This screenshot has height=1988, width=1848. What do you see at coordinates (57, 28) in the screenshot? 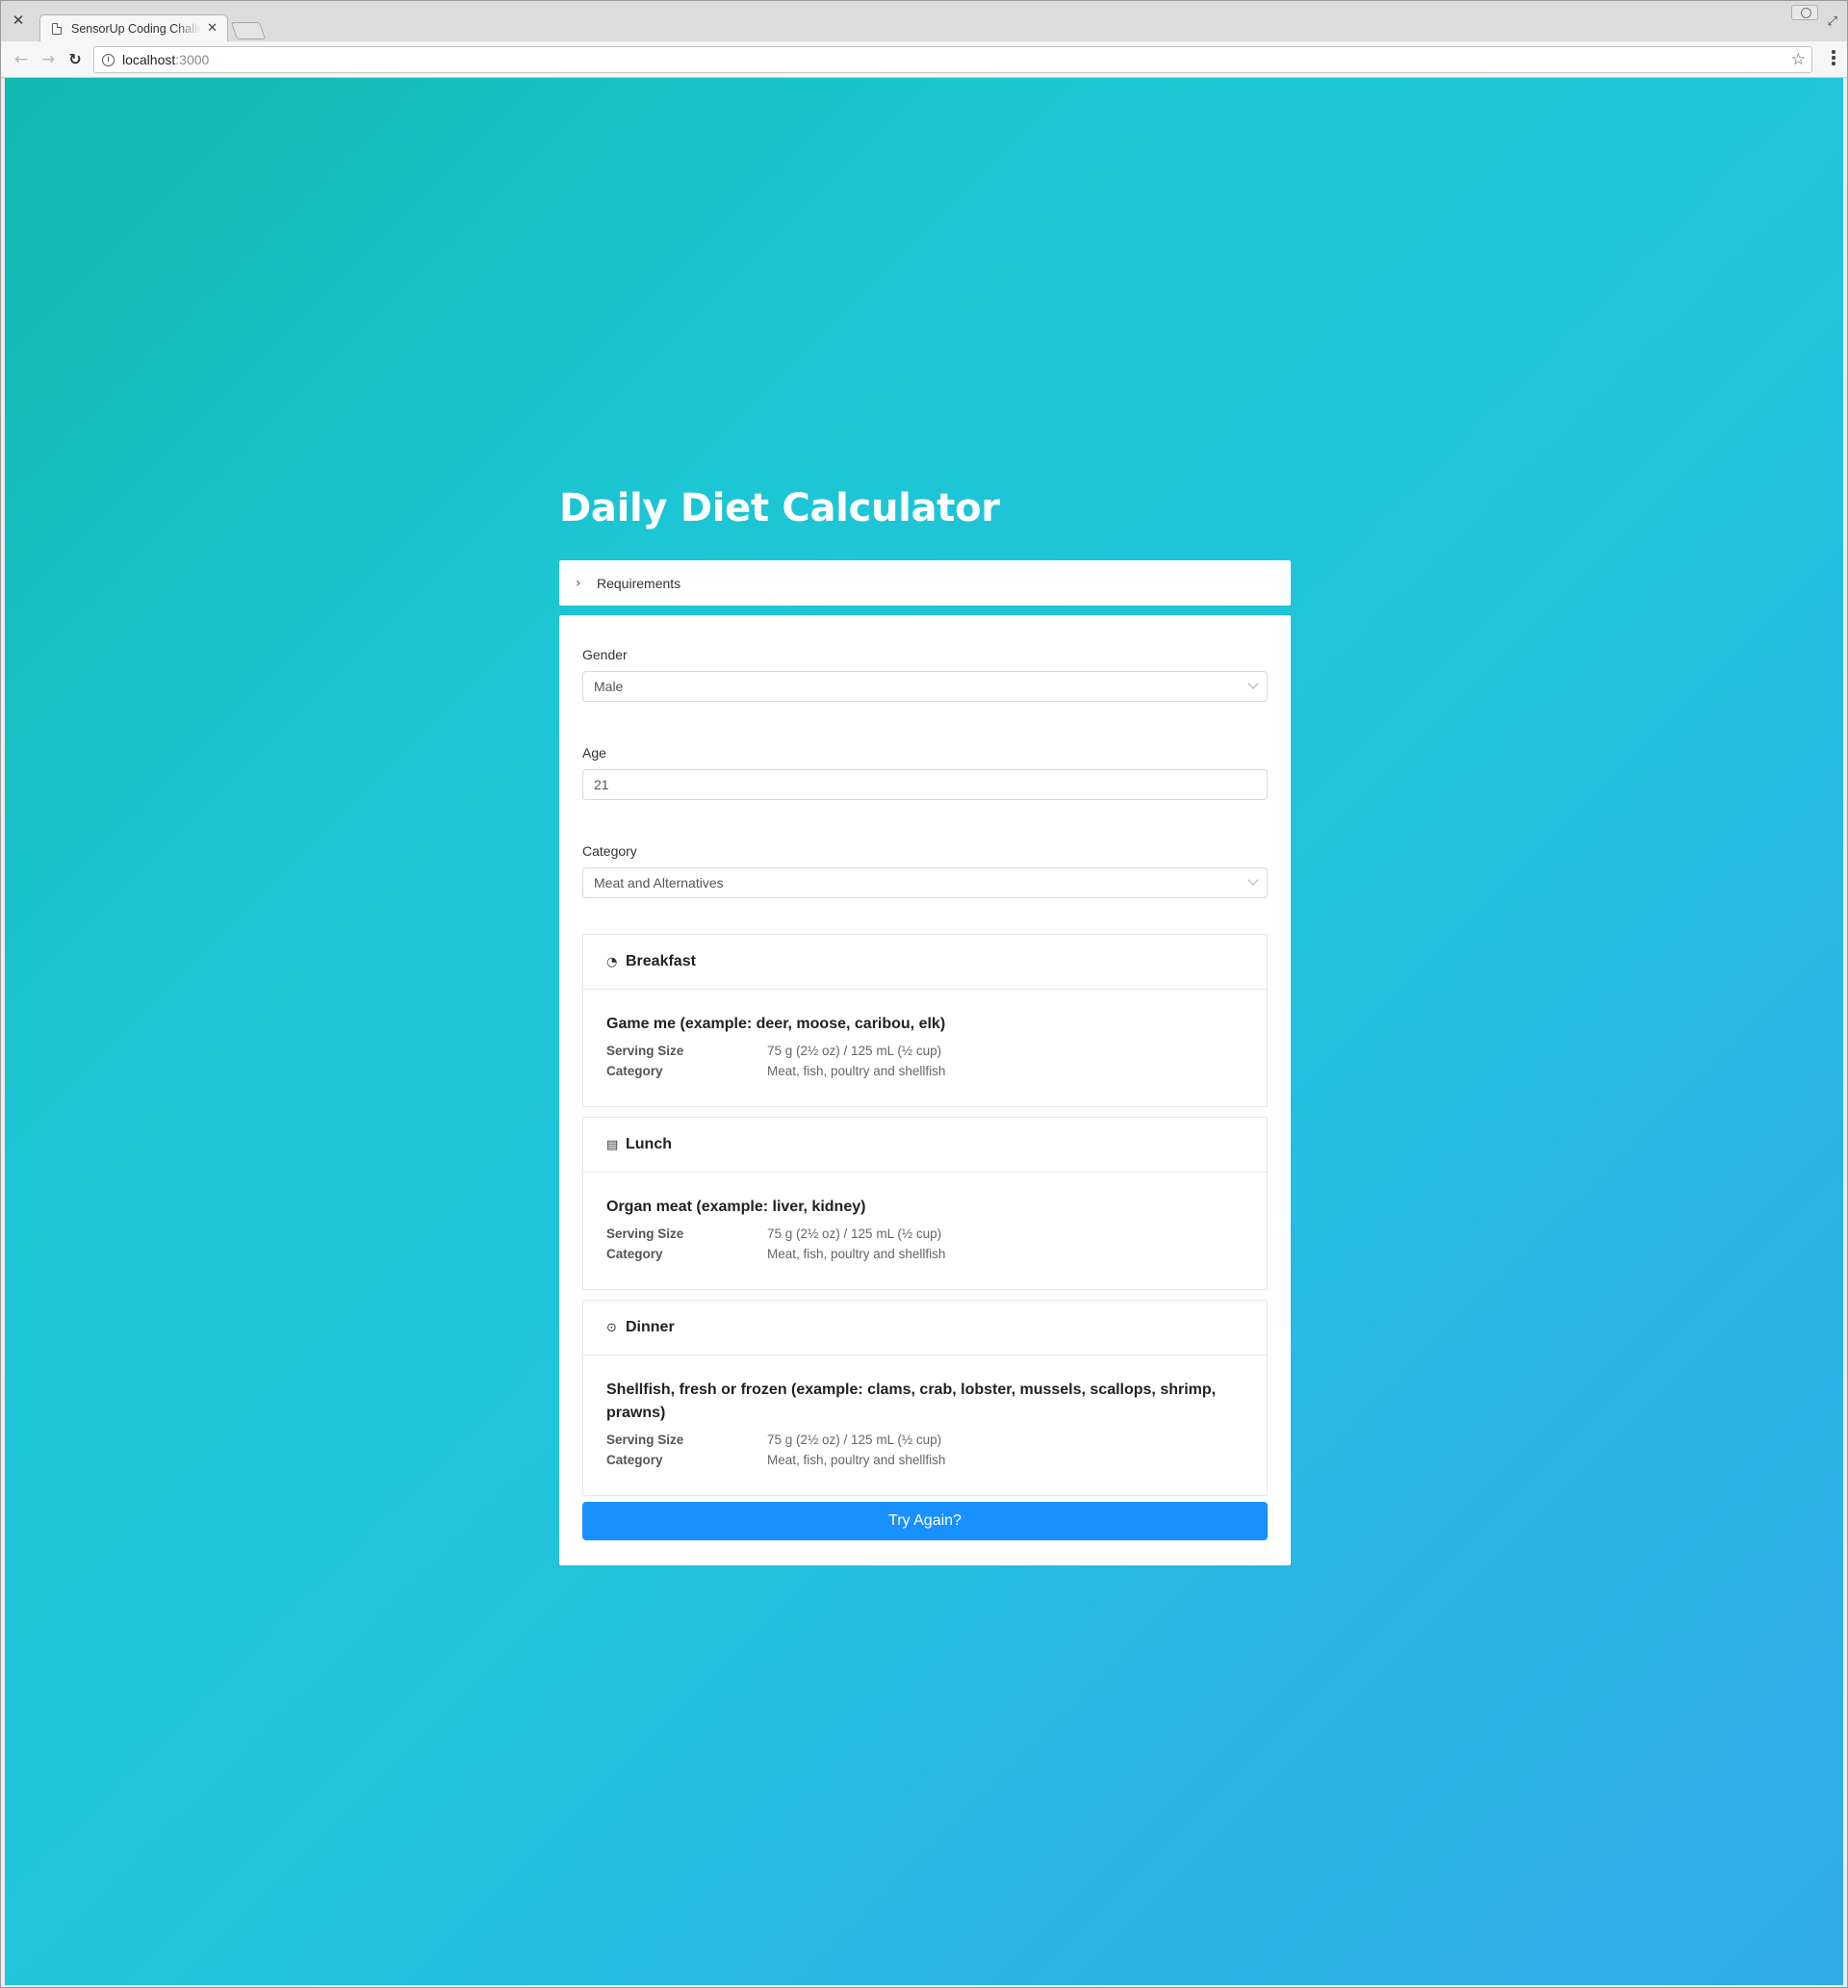
I see `page-icon` at bounding box center [57, 28].